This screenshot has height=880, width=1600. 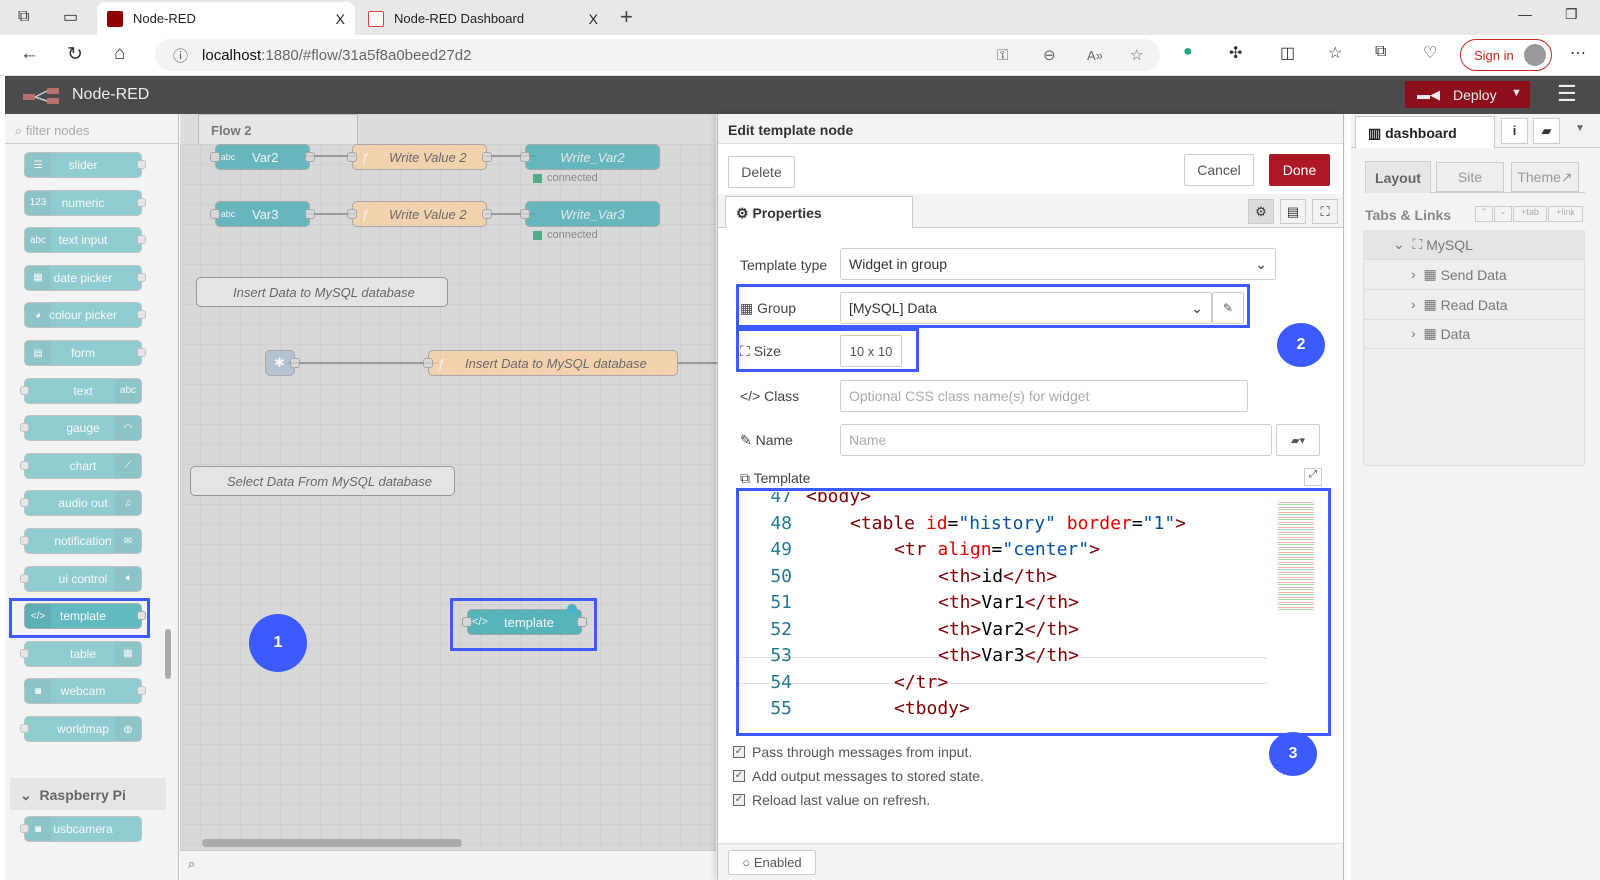 What do you see at coordinates (1516, 93) in the screenshot?
I see `deploy-dropdown-icon: ▼` at bounding box center [1516, 93].